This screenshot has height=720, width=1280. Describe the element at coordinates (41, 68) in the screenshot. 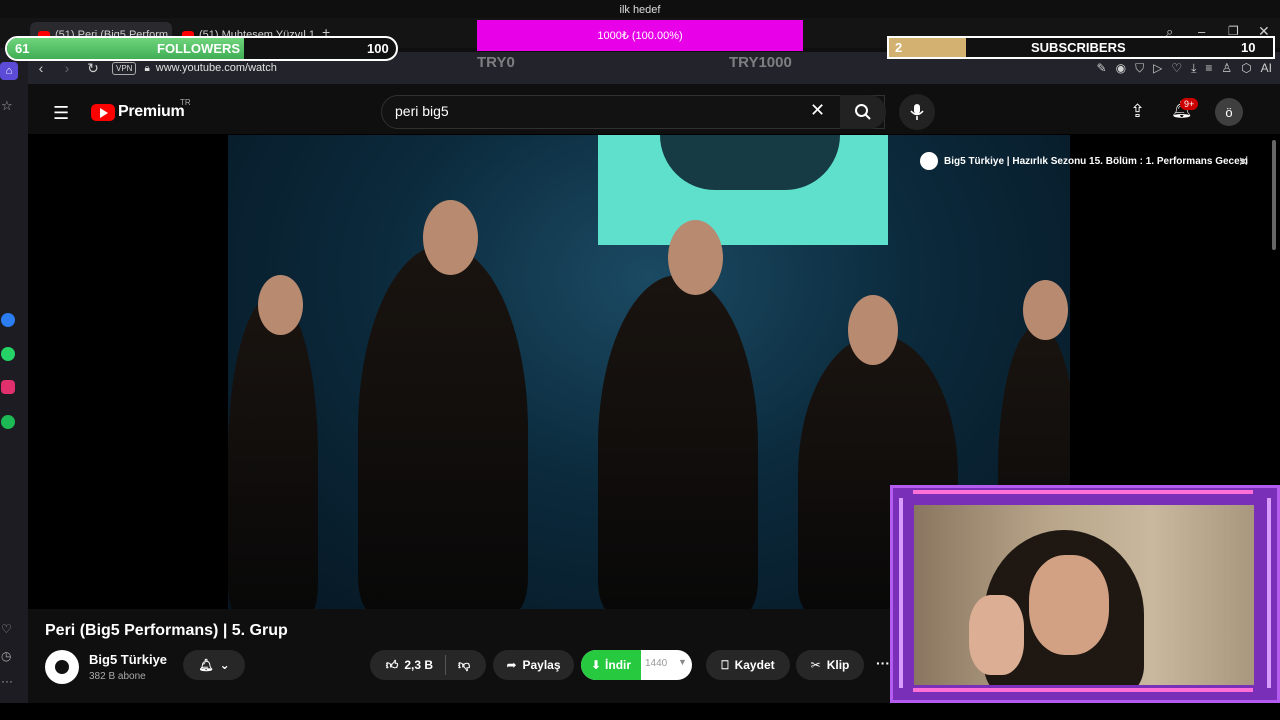

I see `back-icon: ‹` at that location.